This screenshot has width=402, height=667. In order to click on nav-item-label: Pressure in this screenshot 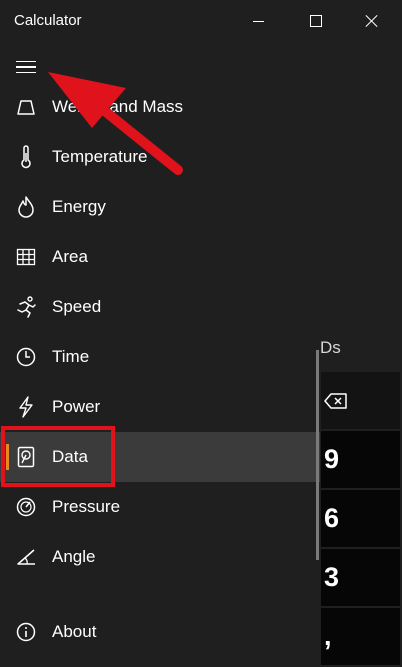, I will do `click(86, 506)`.